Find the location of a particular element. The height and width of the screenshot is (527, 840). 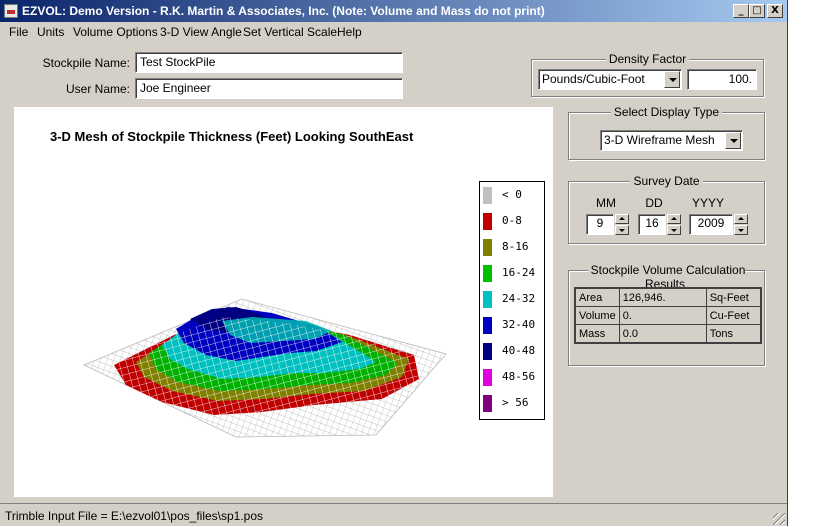

legend-label: 40-48 is located at coordinates (519, 350).